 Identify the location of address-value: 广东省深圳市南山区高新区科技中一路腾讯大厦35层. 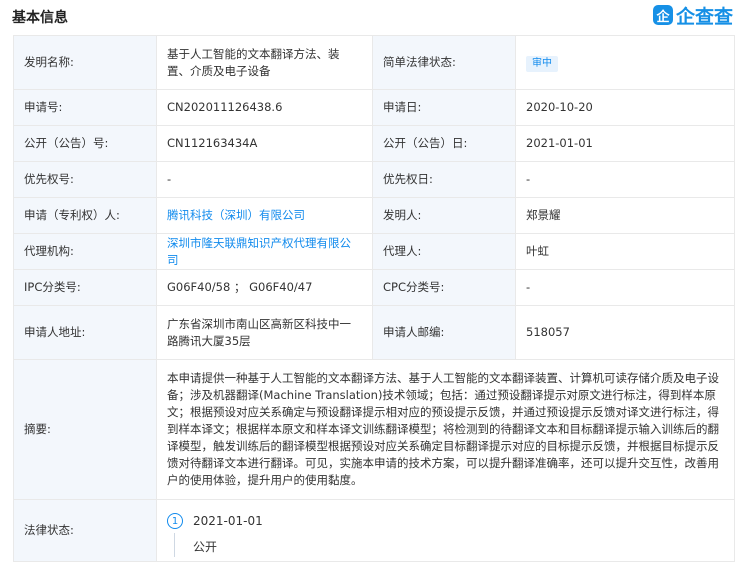
(264, 332).